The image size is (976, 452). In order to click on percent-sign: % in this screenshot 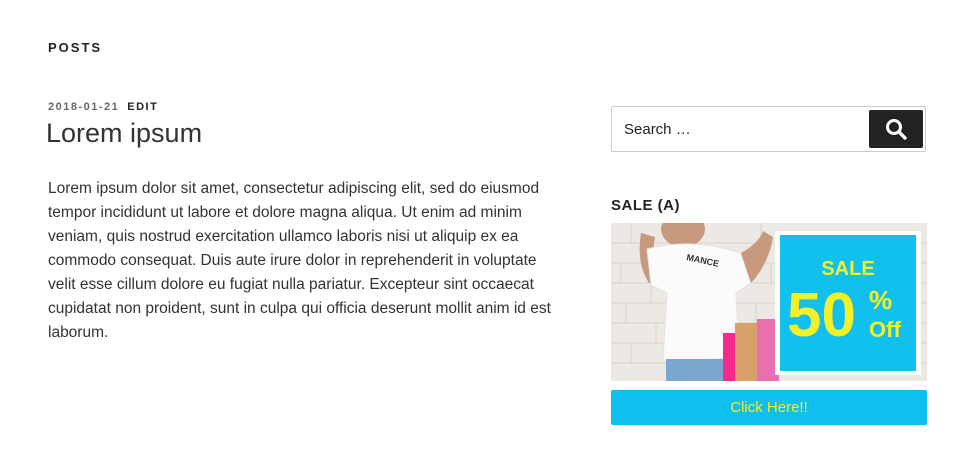, I will do `click(880, 300)`.